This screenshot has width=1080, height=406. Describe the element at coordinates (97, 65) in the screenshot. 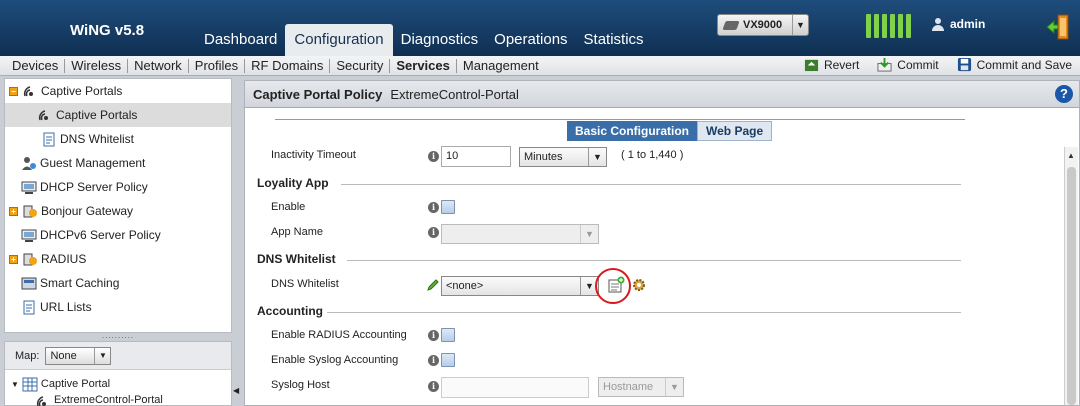

I see `subnav-wireless: Wireless` at that location.